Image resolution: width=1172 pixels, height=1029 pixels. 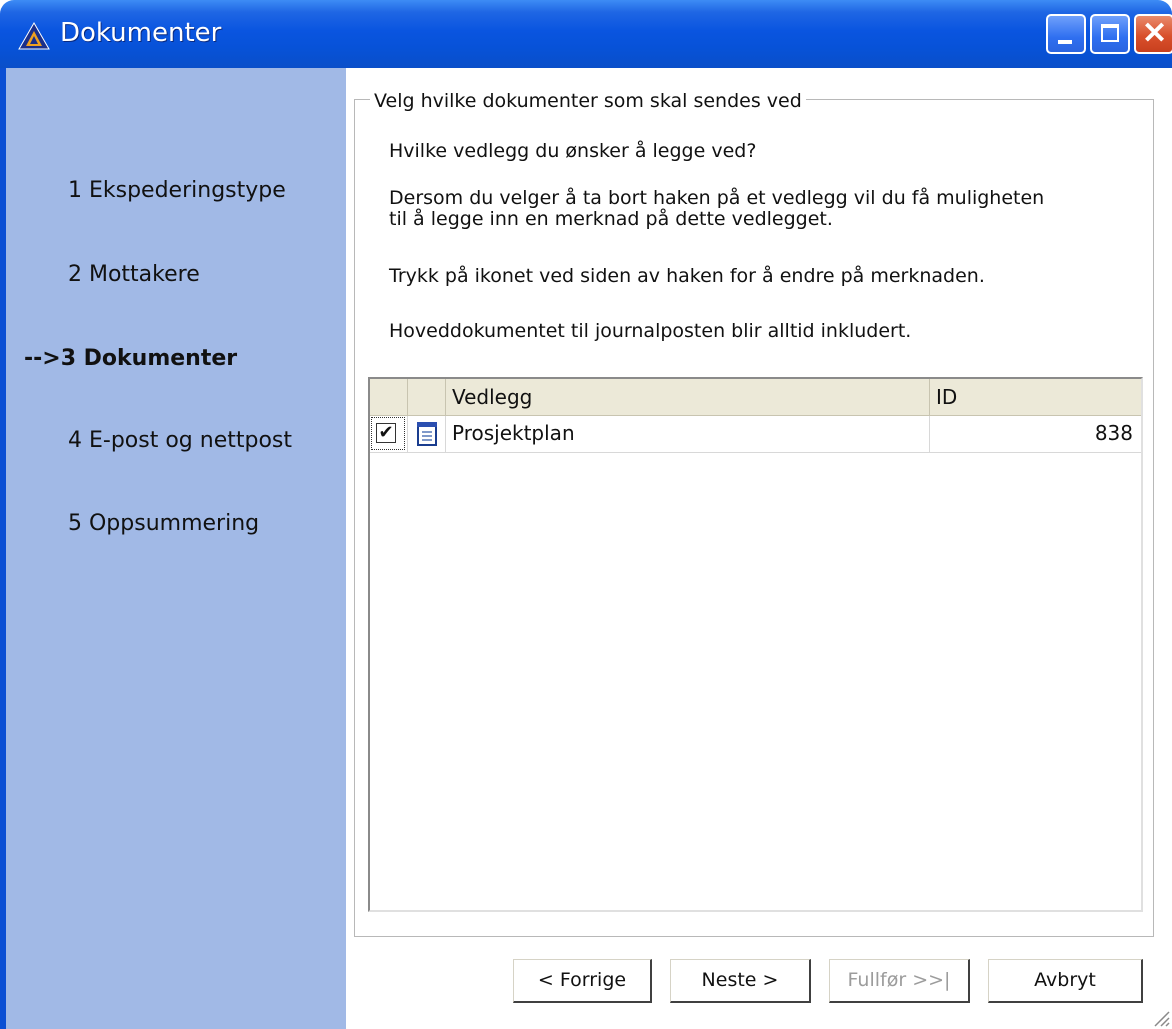 I want to click on attachment-id: 838, so click(x=1113, y=433).